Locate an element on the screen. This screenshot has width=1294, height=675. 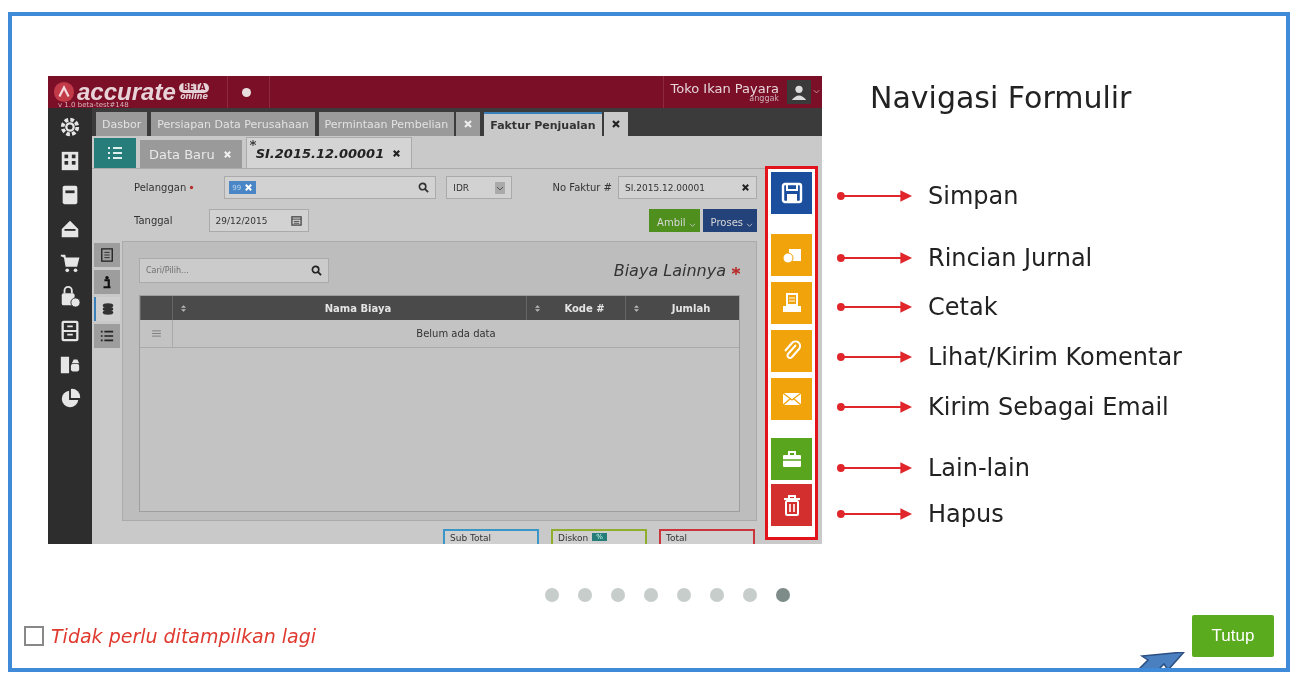
column-header: Nama Biaya is located at coordinates (349, 308).